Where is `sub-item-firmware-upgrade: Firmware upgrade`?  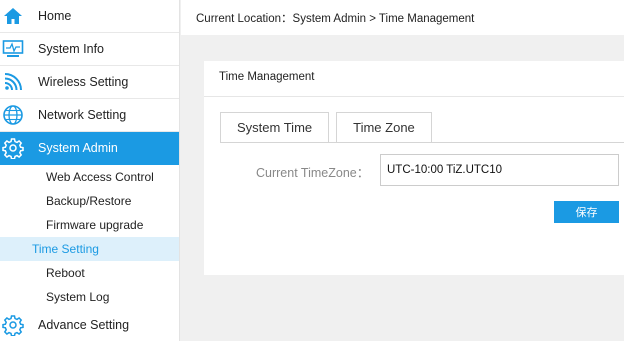 sub-item-firmware-upgrade: Firmware upgrade is located at coordinates (89, 225).